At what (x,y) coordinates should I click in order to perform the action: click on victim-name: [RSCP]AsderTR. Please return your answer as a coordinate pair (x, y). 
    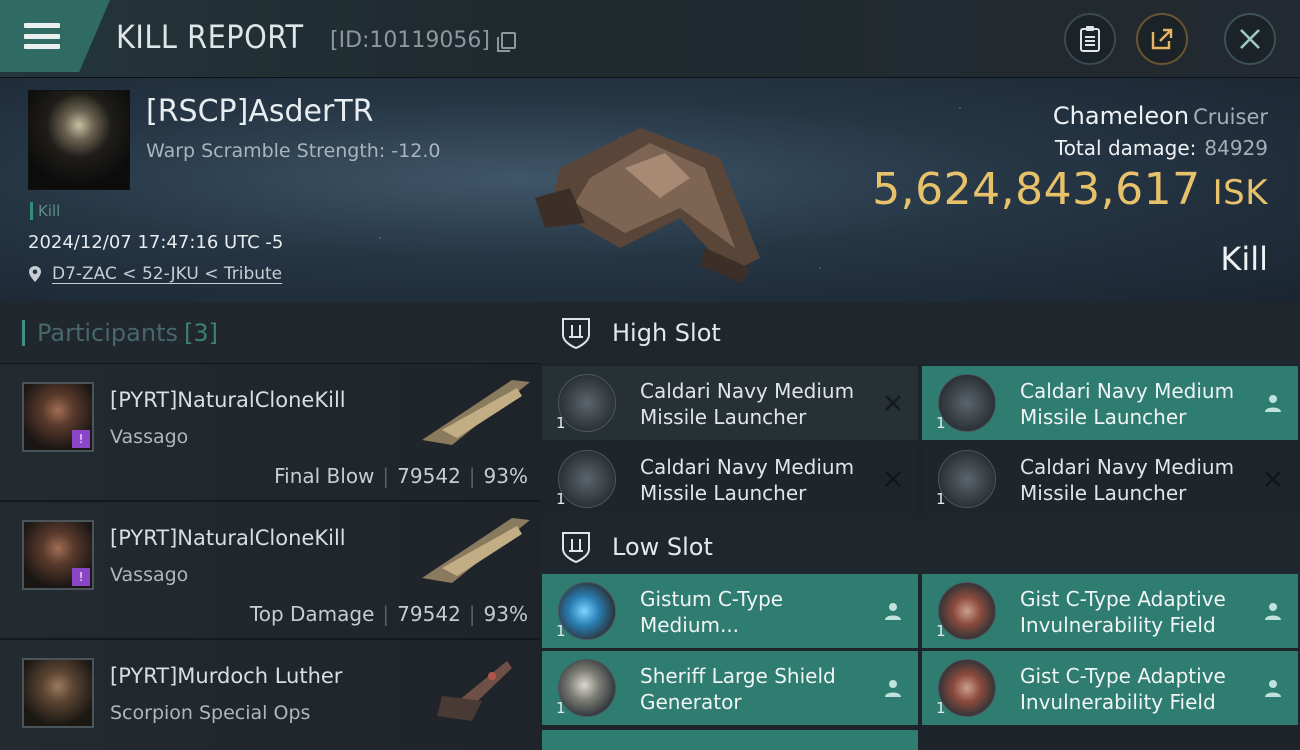
    Looking at the image, I should click on (260, 111).